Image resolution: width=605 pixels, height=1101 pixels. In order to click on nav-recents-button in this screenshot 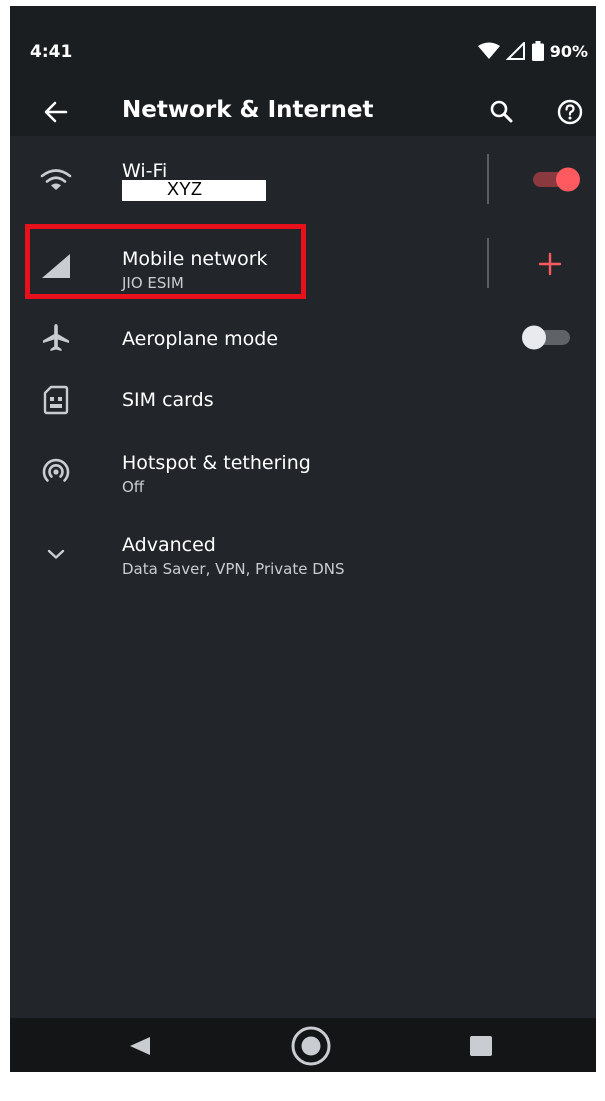, I will do `click(481, 1046)`.